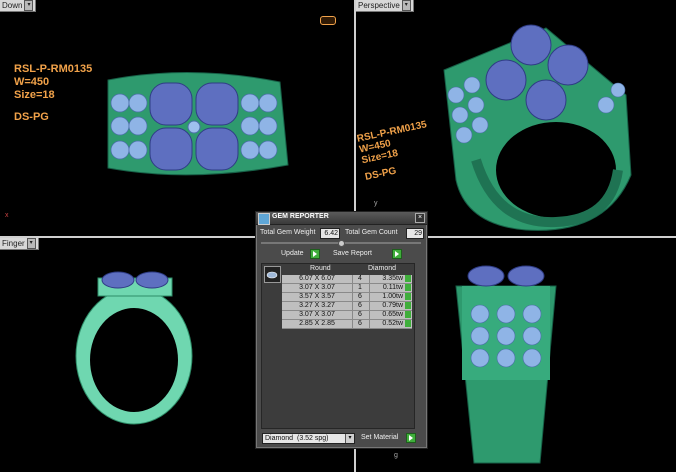 The width and height of the screenshot is (676, 472). What do you see at coordinates (386, 279) in the screenshot?
I see `gem-weight-cell: 3.35tw` at bounding box center [386, 279].